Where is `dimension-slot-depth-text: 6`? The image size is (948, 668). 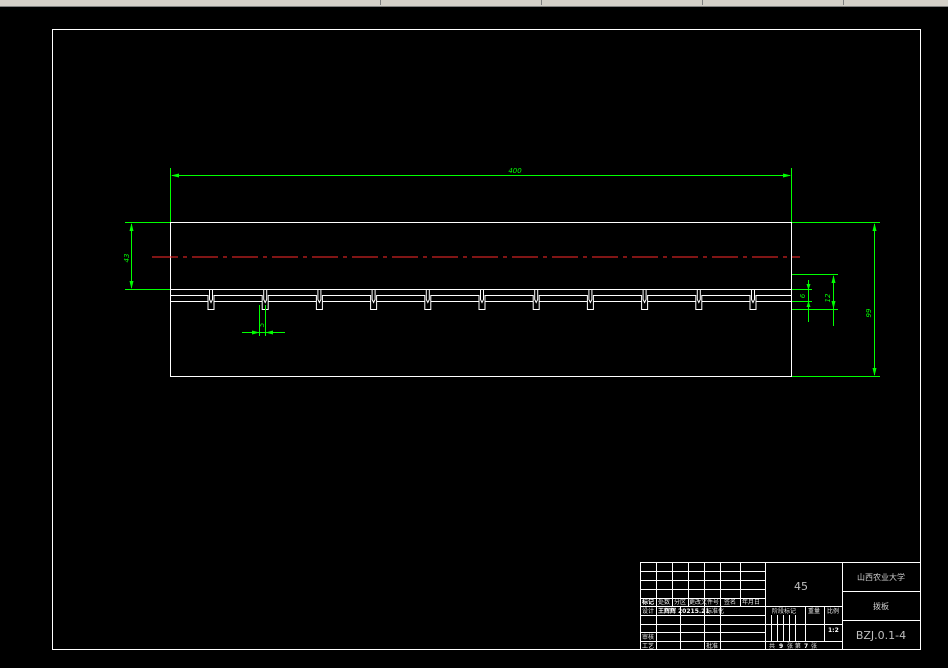 dimension-slot-depth-text: 6 is located at coordinates (803, 295).